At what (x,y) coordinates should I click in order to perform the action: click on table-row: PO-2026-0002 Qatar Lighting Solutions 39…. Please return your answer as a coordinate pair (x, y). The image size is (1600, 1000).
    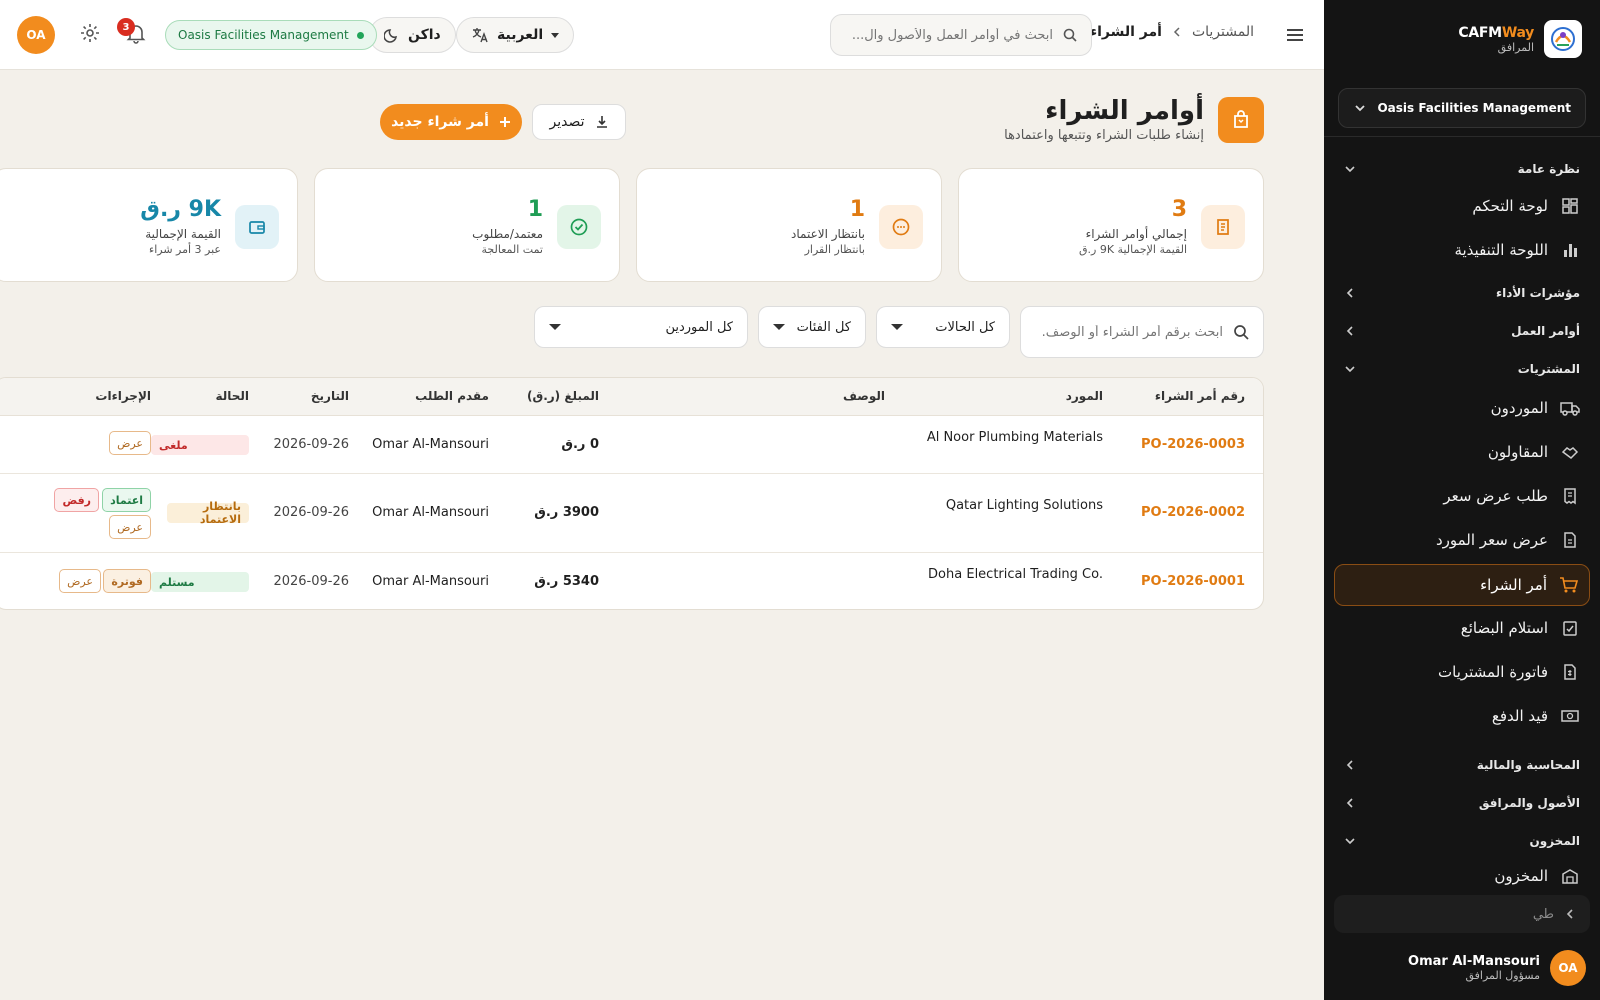
    Looking at the image, I should click on (631, 513).